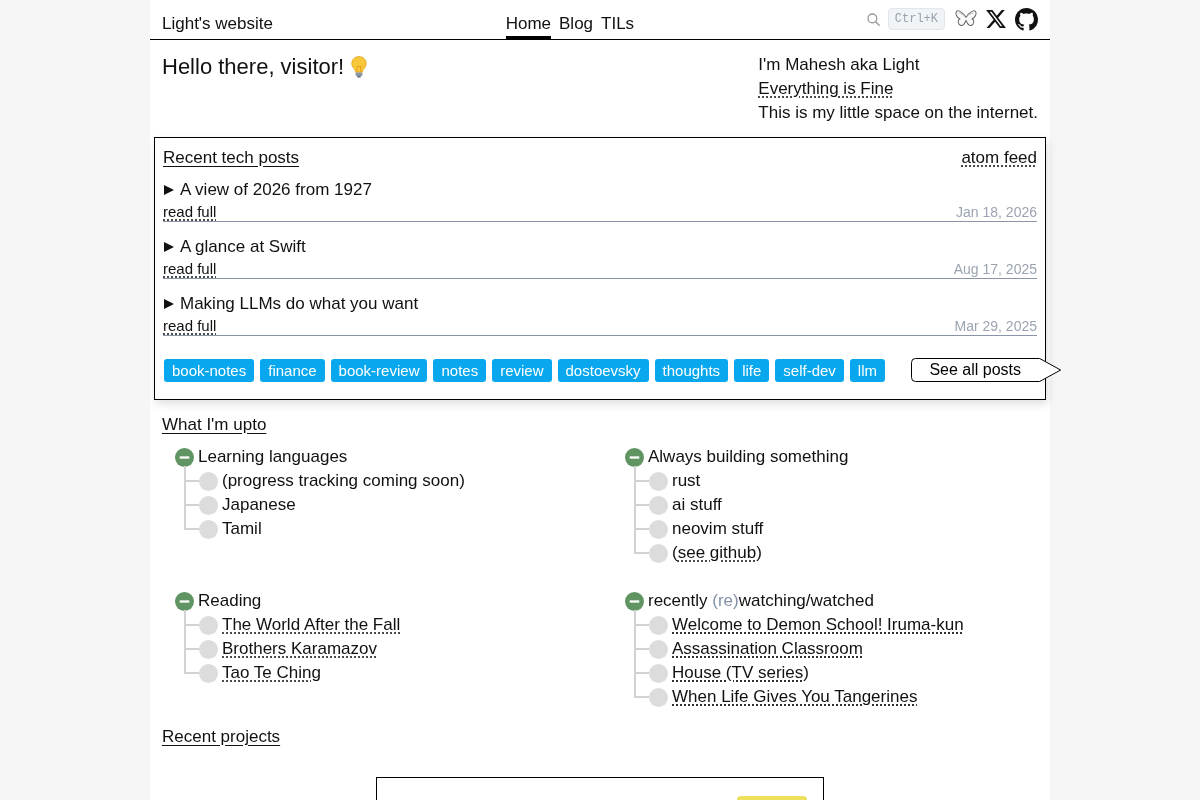  What do you see at coordinates (818, 625) in the screenshot?
I see `tree-item-link: Welcome to Demon School! Iruma-kun` at bounding box center [818, 625].